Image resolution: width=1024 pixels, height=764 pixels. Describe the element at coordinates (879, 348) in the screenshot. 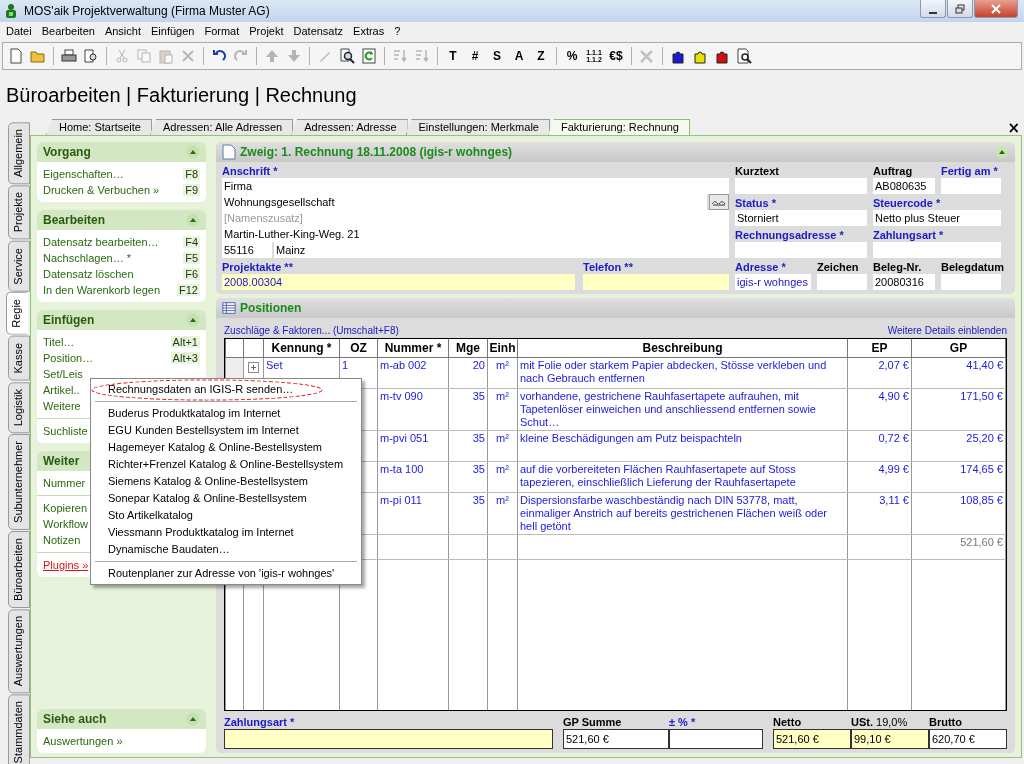

I see `column-header: EP` at that location.